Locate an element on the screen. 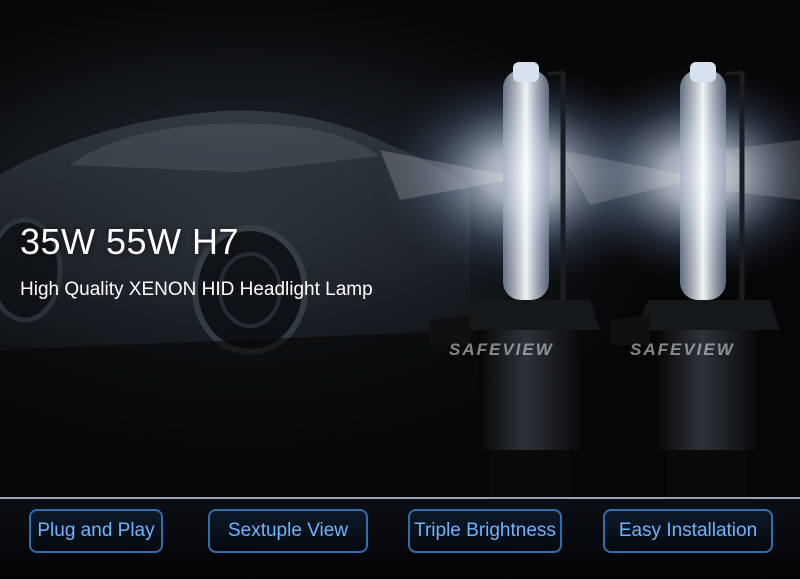 The width and height of the screenshot is (800, 579). product-subtitle: High Quality XENON HID Headlight Lamp is located at coordinates (196, 289).